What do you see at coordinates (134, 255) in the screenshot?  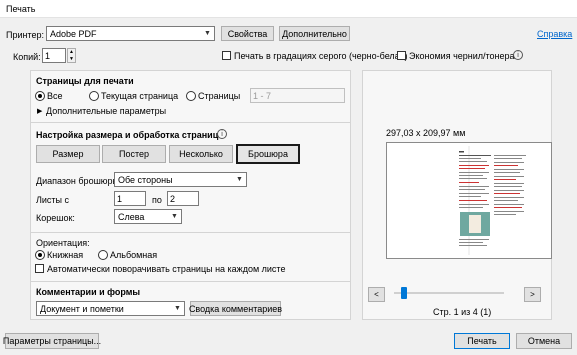 I see `landscape-label: Альбомная` at bounding box center [134, 255].